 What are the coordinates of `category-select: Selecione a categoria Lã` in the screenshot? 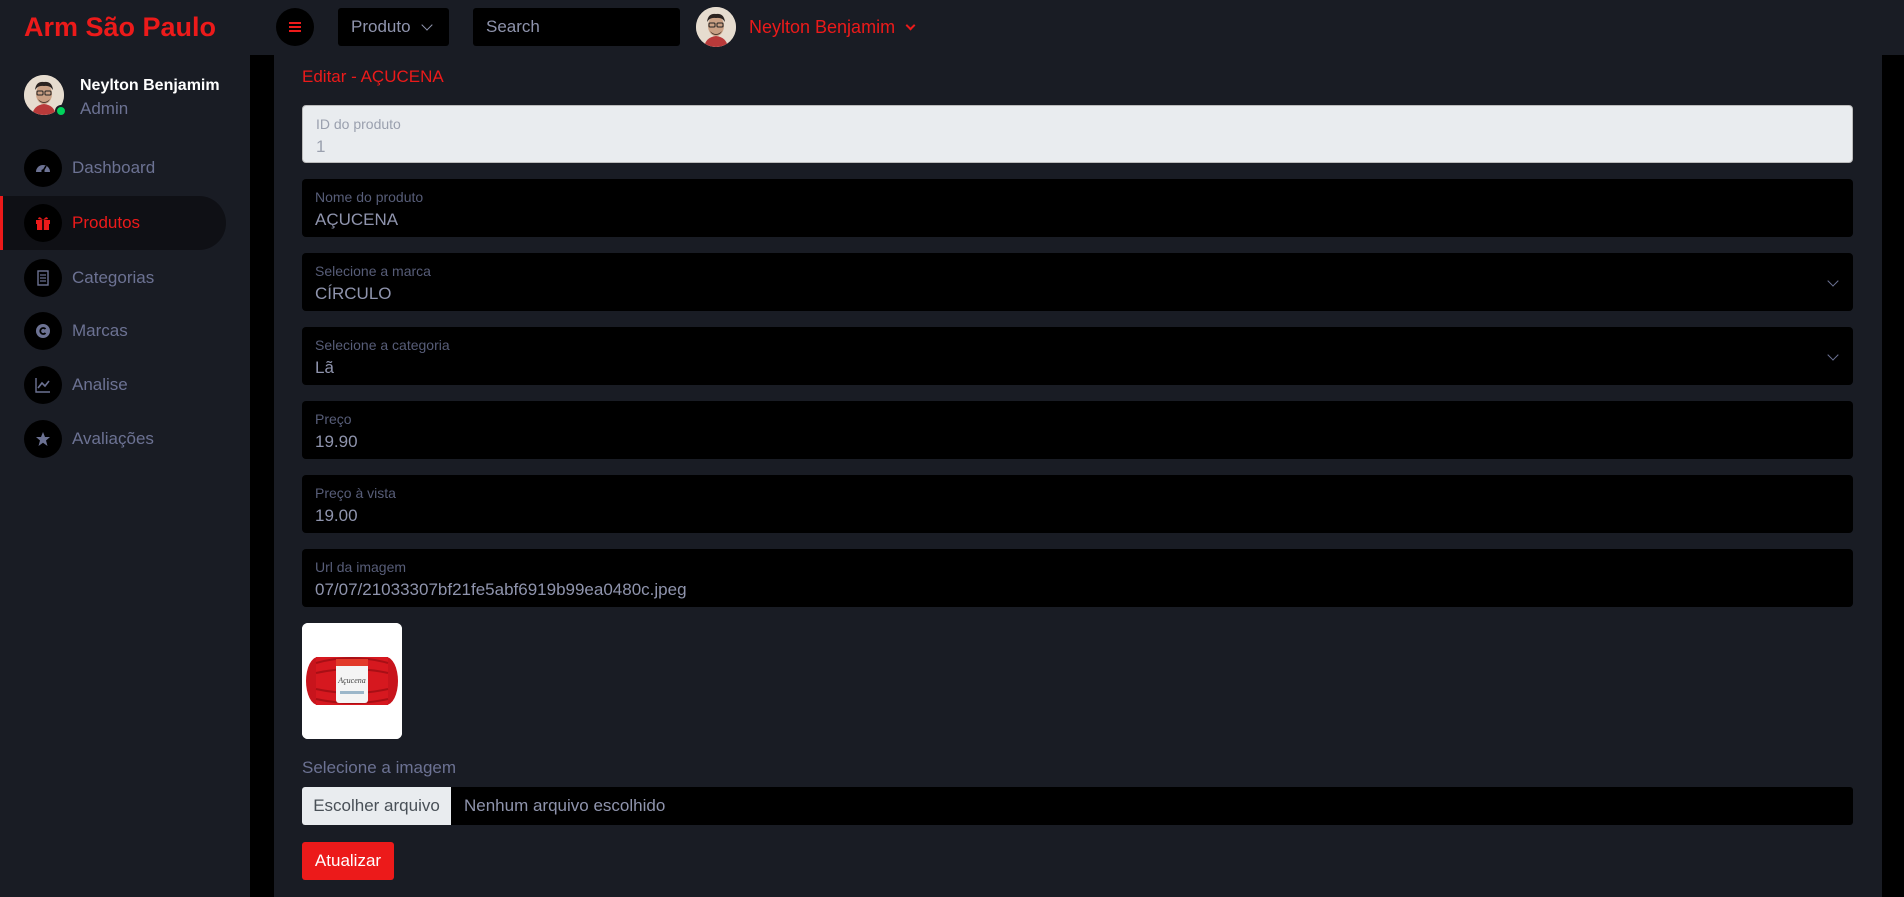 It's located at (1077, 356).